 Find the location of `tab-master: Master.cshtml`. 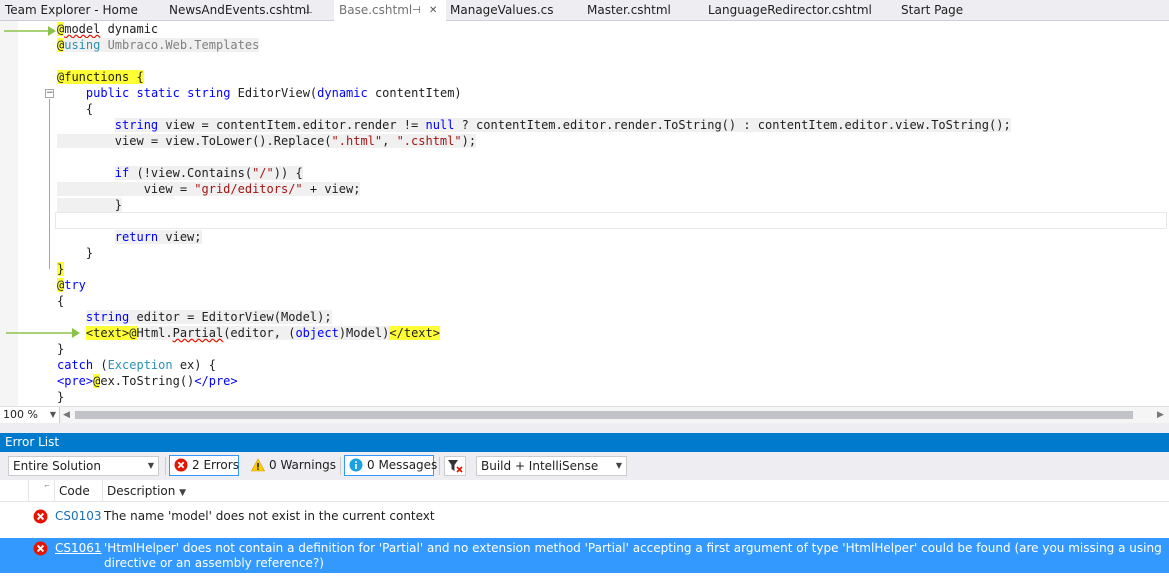

tab-master: Master.cshtml is located at coordinates (637, 10).